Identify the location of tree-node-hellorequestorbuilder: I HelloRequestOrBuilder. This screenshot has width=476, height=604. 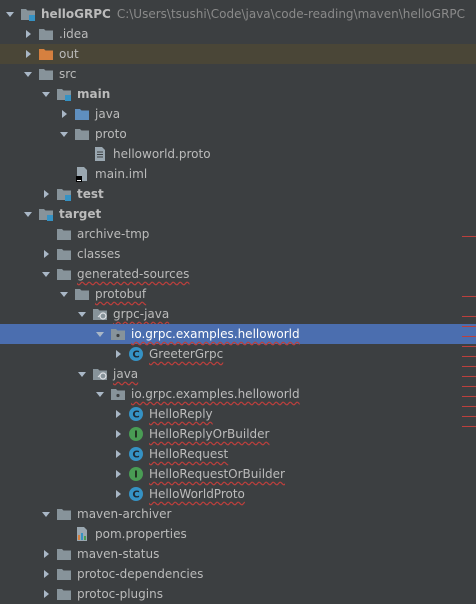
(238, 474).